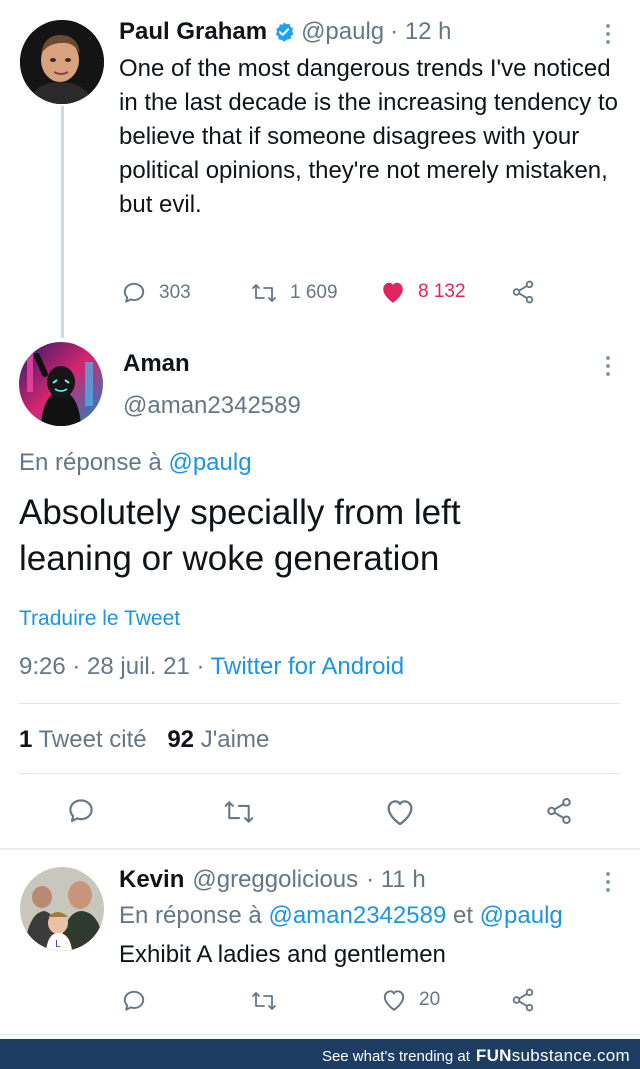  What do you see at coordinates (307, 666) in the screenshot?
I see `tweet-source-link: Twitter for Android` at bounding box center [307, 666].